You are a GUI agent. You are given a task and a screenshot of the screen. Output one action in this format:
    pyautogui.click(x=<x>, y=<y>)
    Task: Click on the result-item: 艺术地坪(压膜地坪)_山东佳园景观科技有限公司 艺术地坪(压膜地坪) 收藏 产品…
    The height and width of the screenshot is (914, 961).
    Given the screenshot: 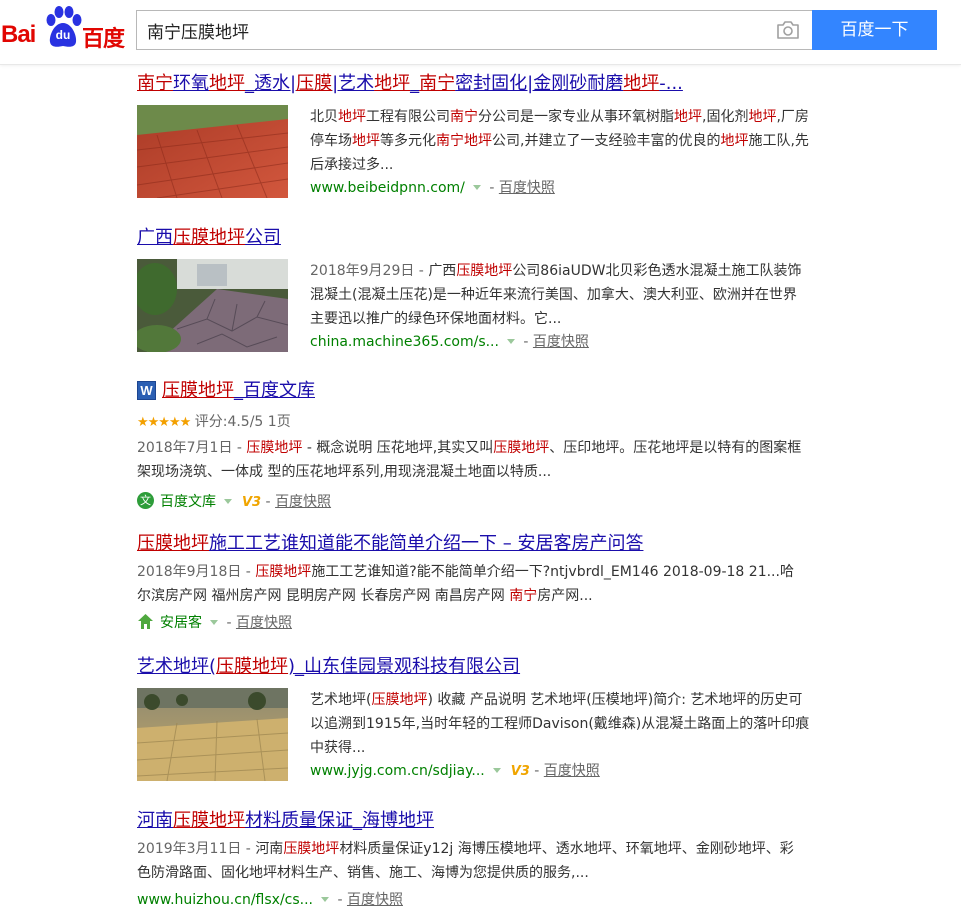 What is the action you would take?
    pyautogui.click(x=477, y=718)
    